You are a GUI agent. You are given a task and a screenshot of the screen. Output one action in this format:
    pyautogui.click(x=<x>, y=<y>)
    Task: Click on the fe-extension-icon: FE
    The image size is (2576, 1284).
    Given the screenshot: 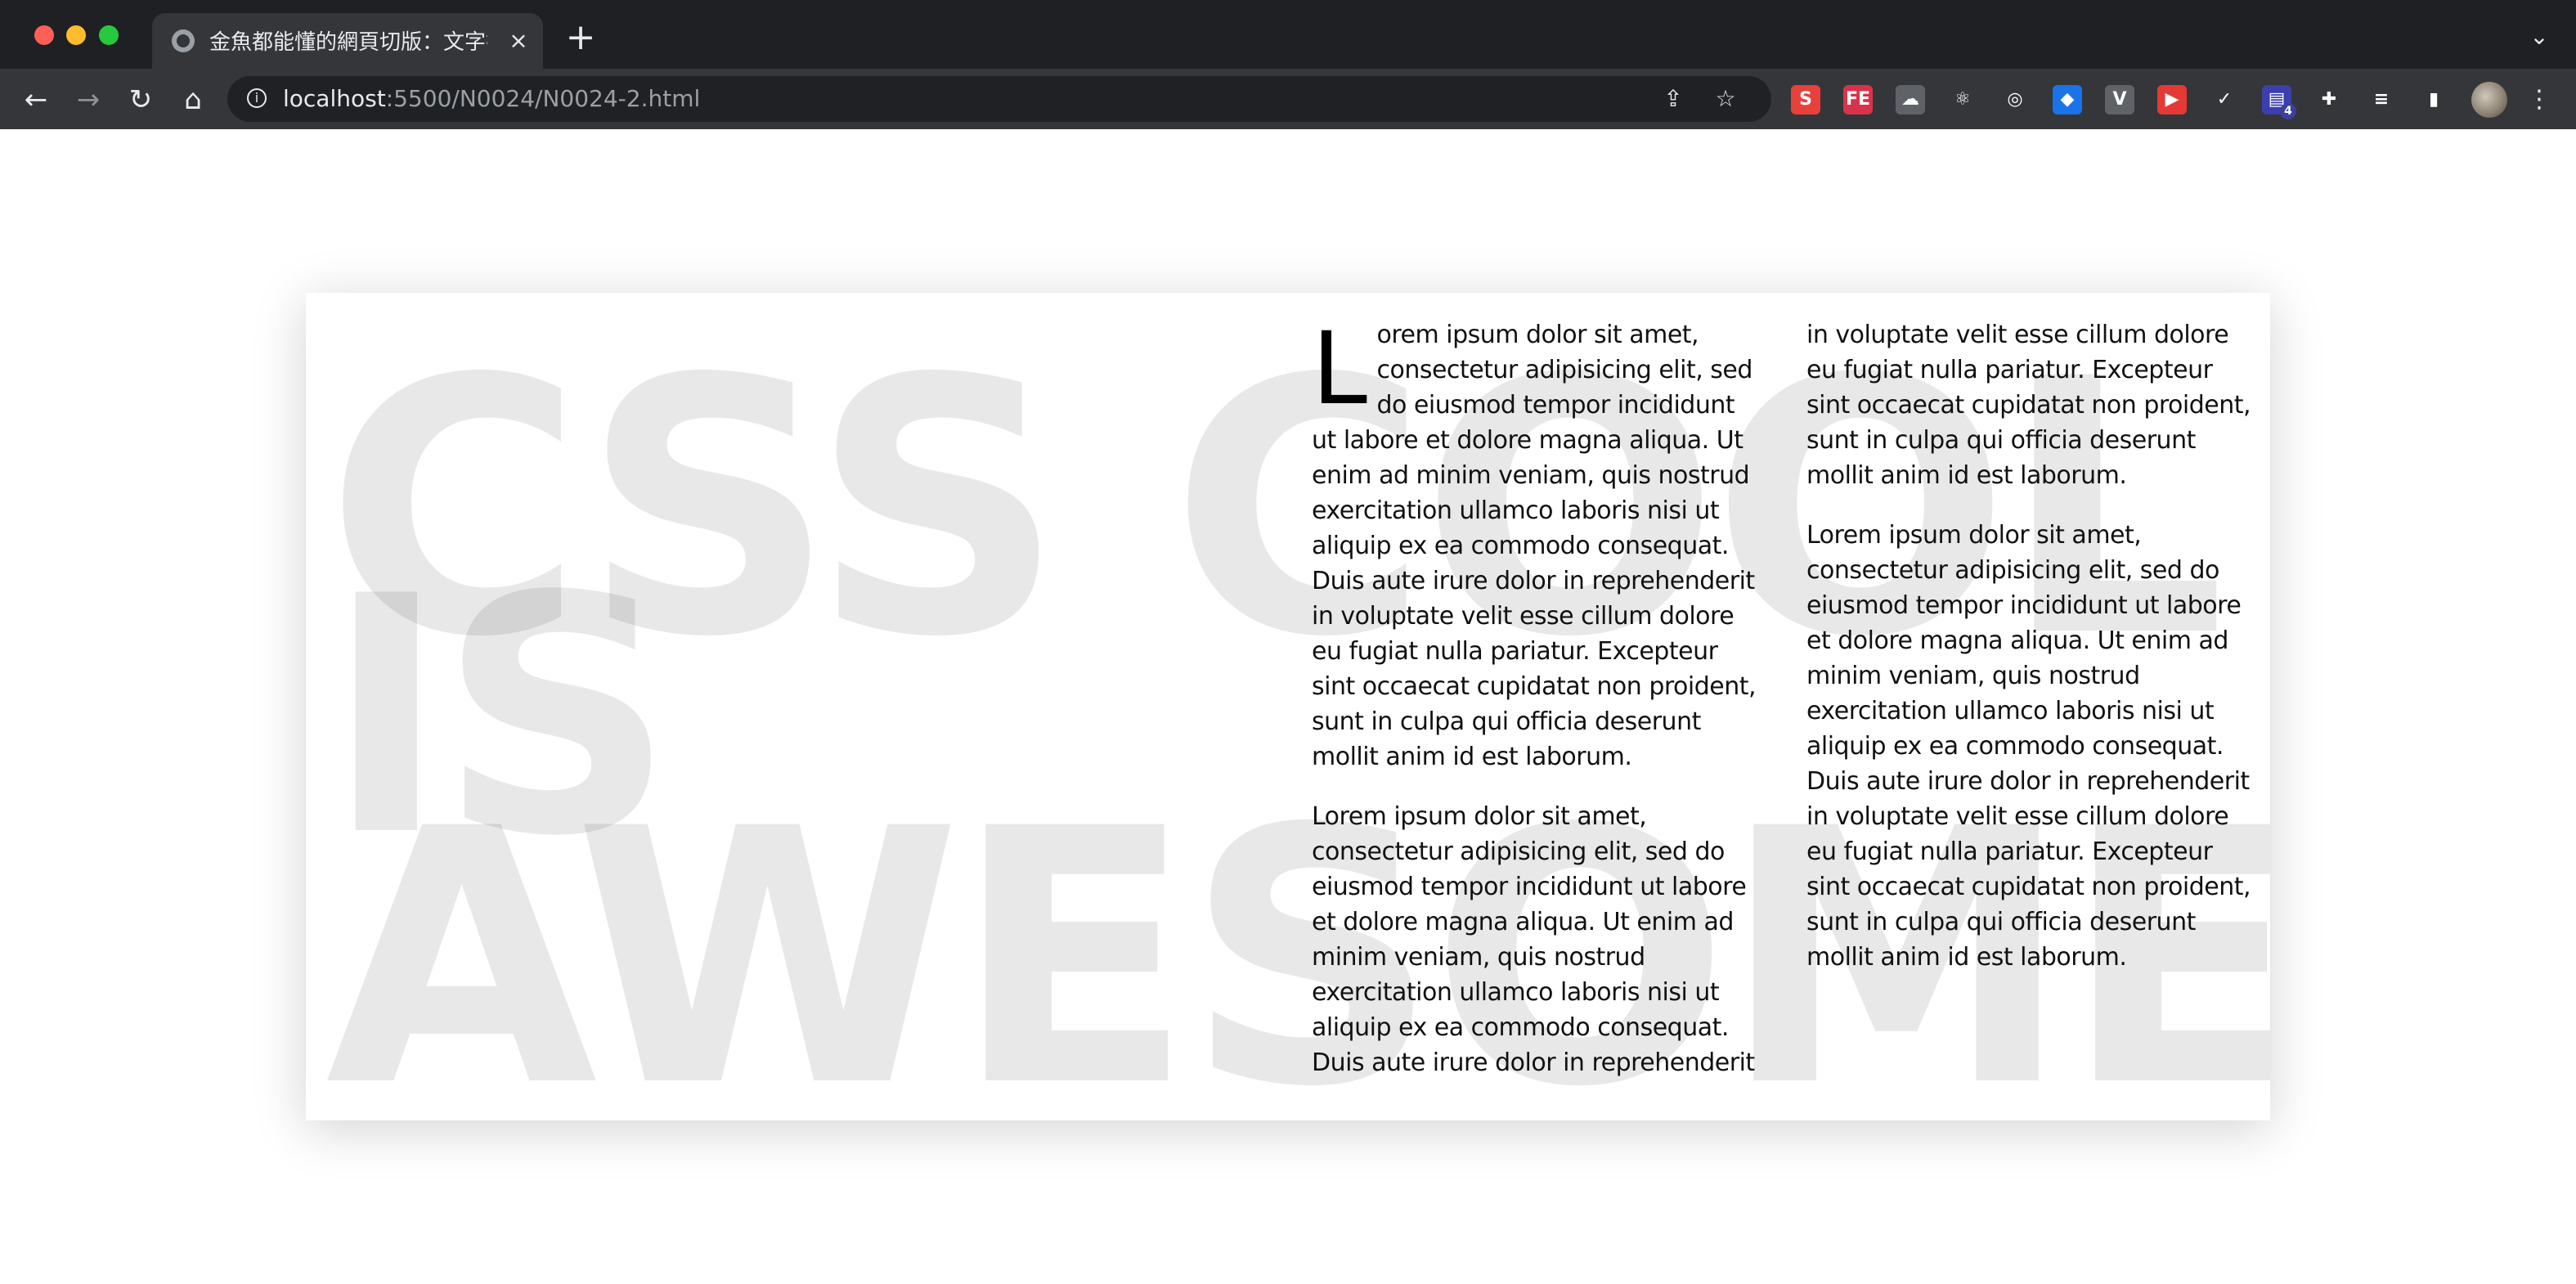 What is the action you would take?
    pyautogui.click(x=1858, y=100)
    